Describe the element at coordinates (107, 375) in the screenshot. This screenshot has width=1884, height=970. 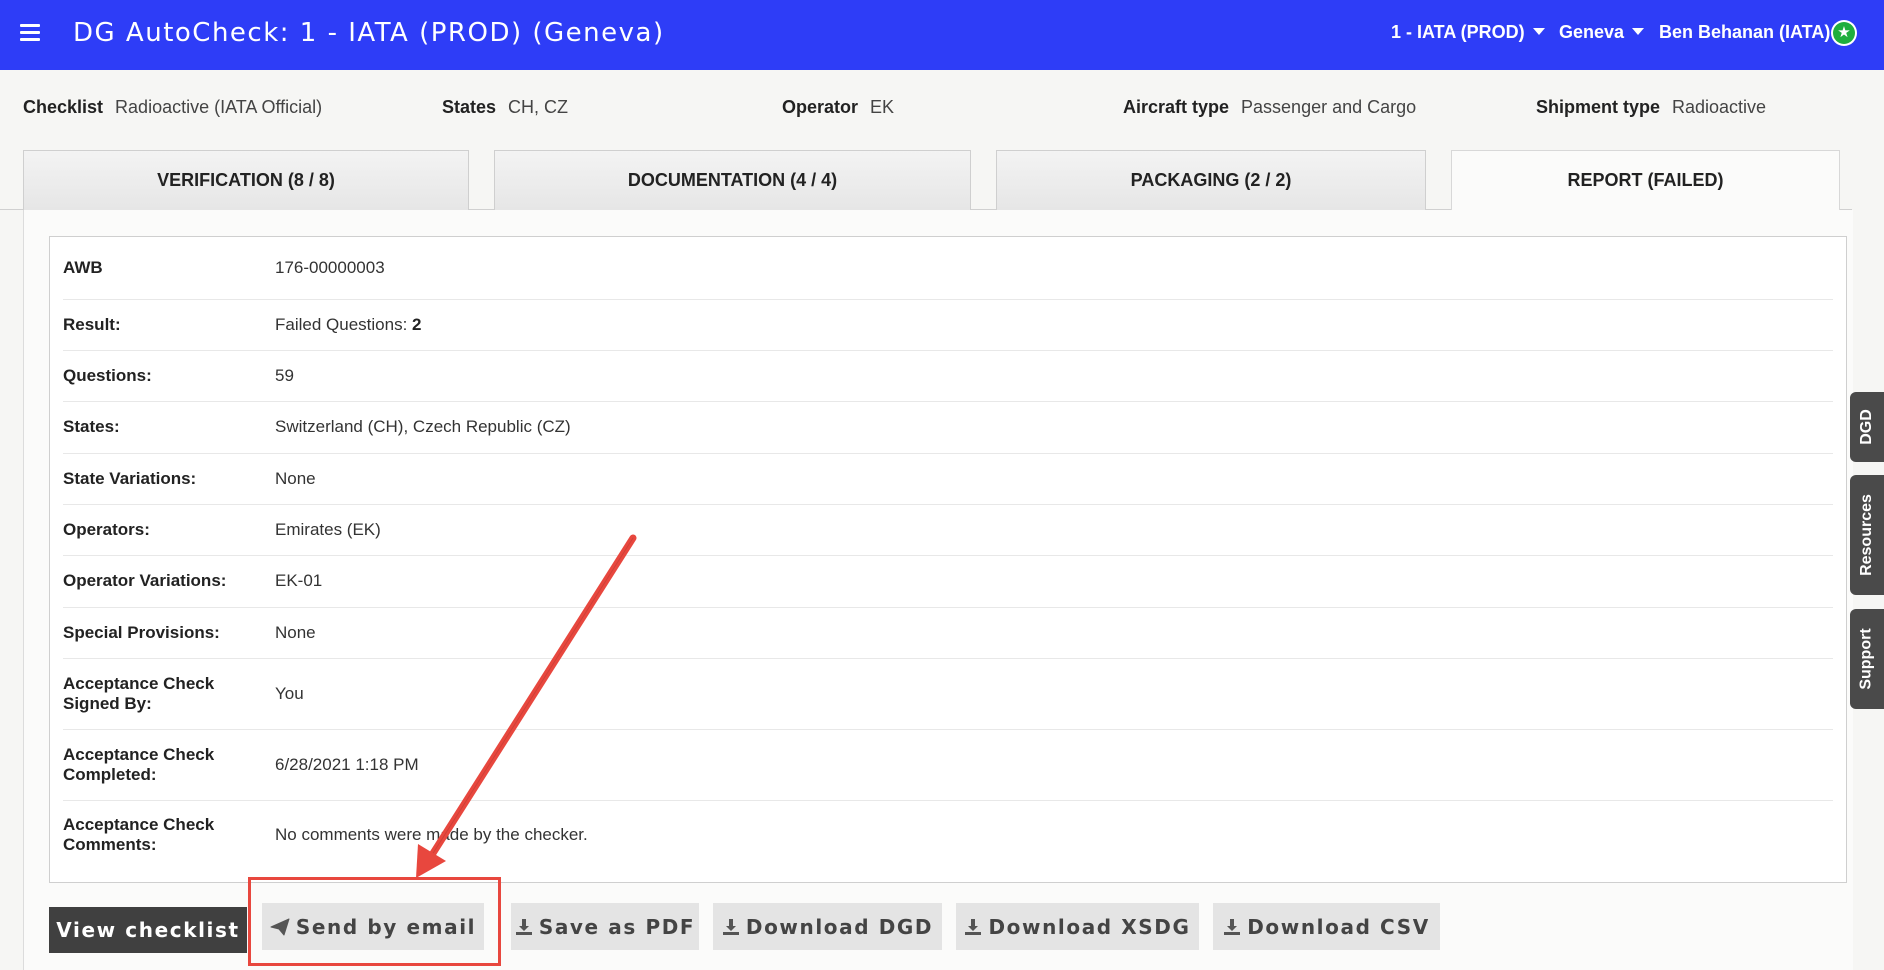
I see `row-key: Questions:` at that location.